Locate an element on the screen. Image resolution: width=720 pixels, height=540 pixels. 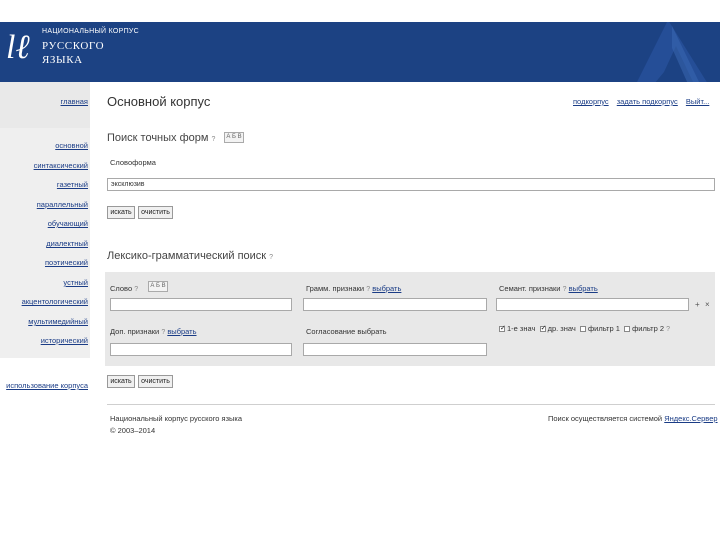
extra-choose-link: выбрать is located at coordinates (181, 331).